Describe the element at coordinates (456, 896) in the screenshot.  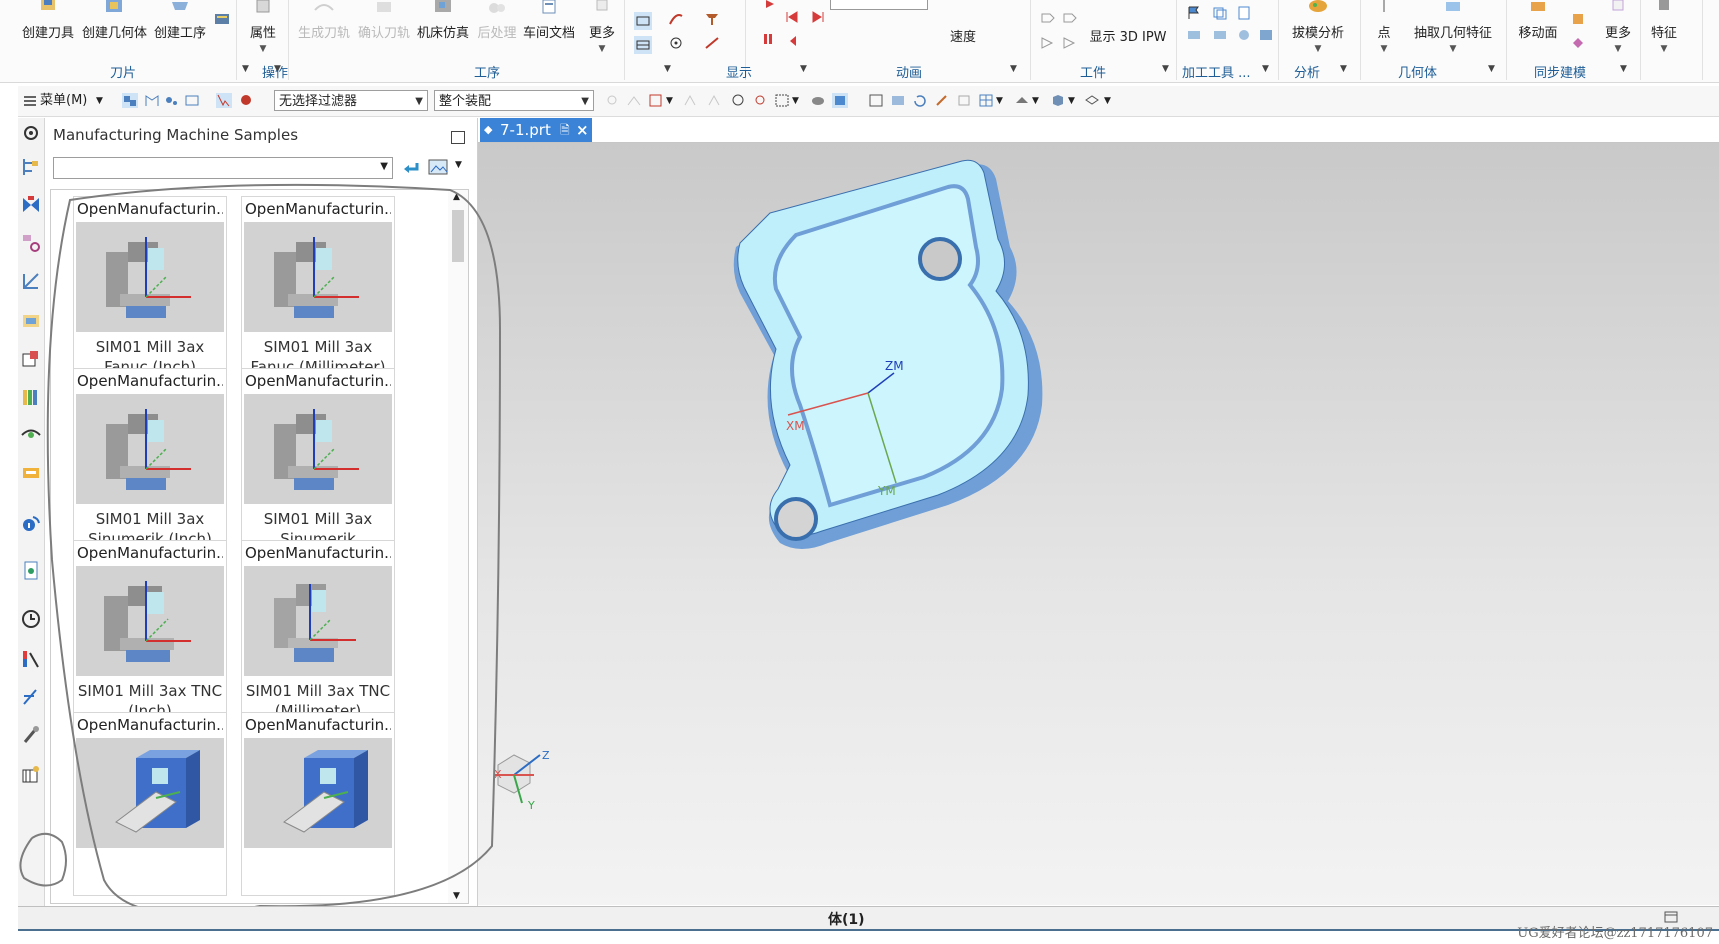
I see `scroll-down-icon: ▼` at that location.